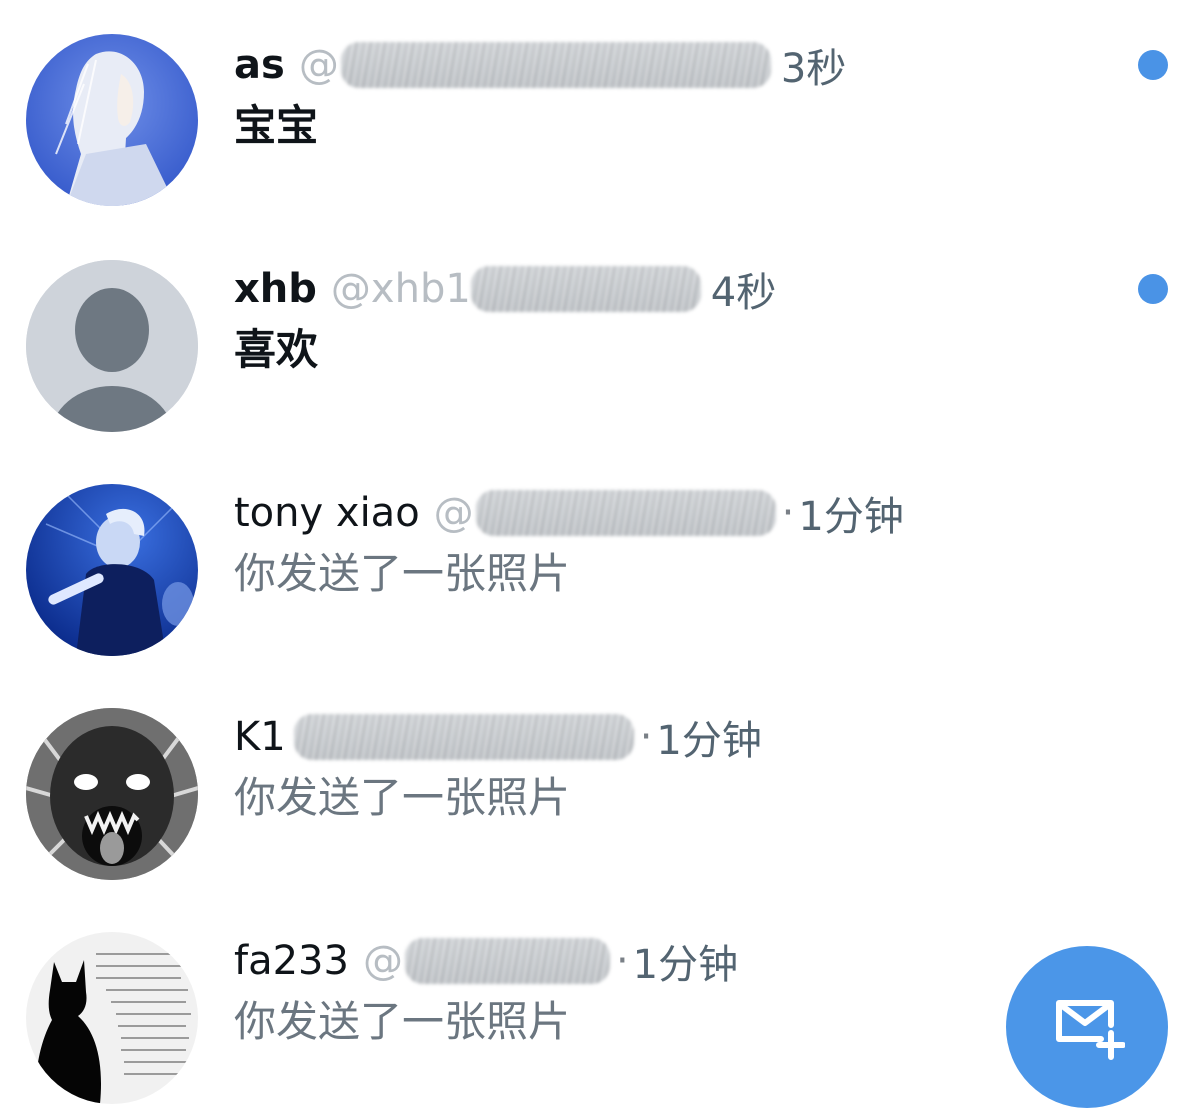  What do you see at coordinates (276, 349) in the screenshot?
I see `message-preview: 喜欢` at bounding box center [276, 349].